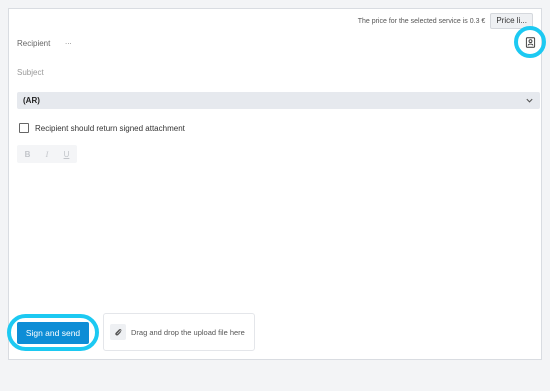  I want to click on recipient-label: Recipient, so click(34, 43).